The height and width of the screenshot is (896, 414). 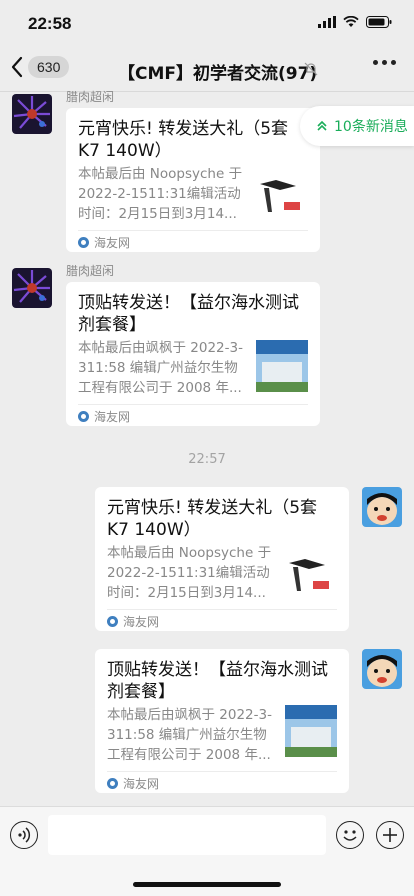 I want to click on more-functions-button, so click(x=390, y=835).